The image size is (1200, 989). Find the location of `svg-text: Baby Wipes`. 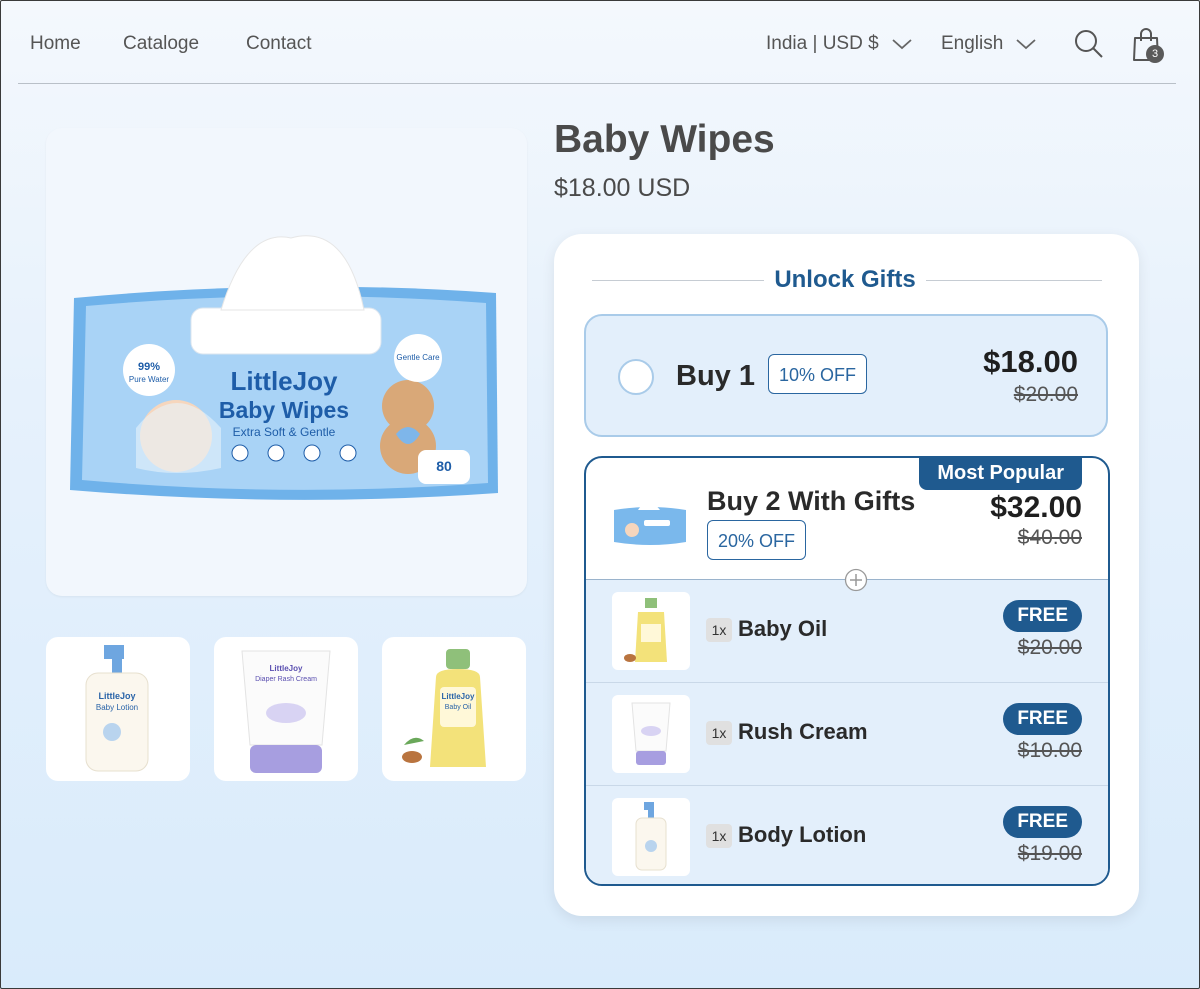

svg-text: Baby Wipes is located at coordinates (284, 410).